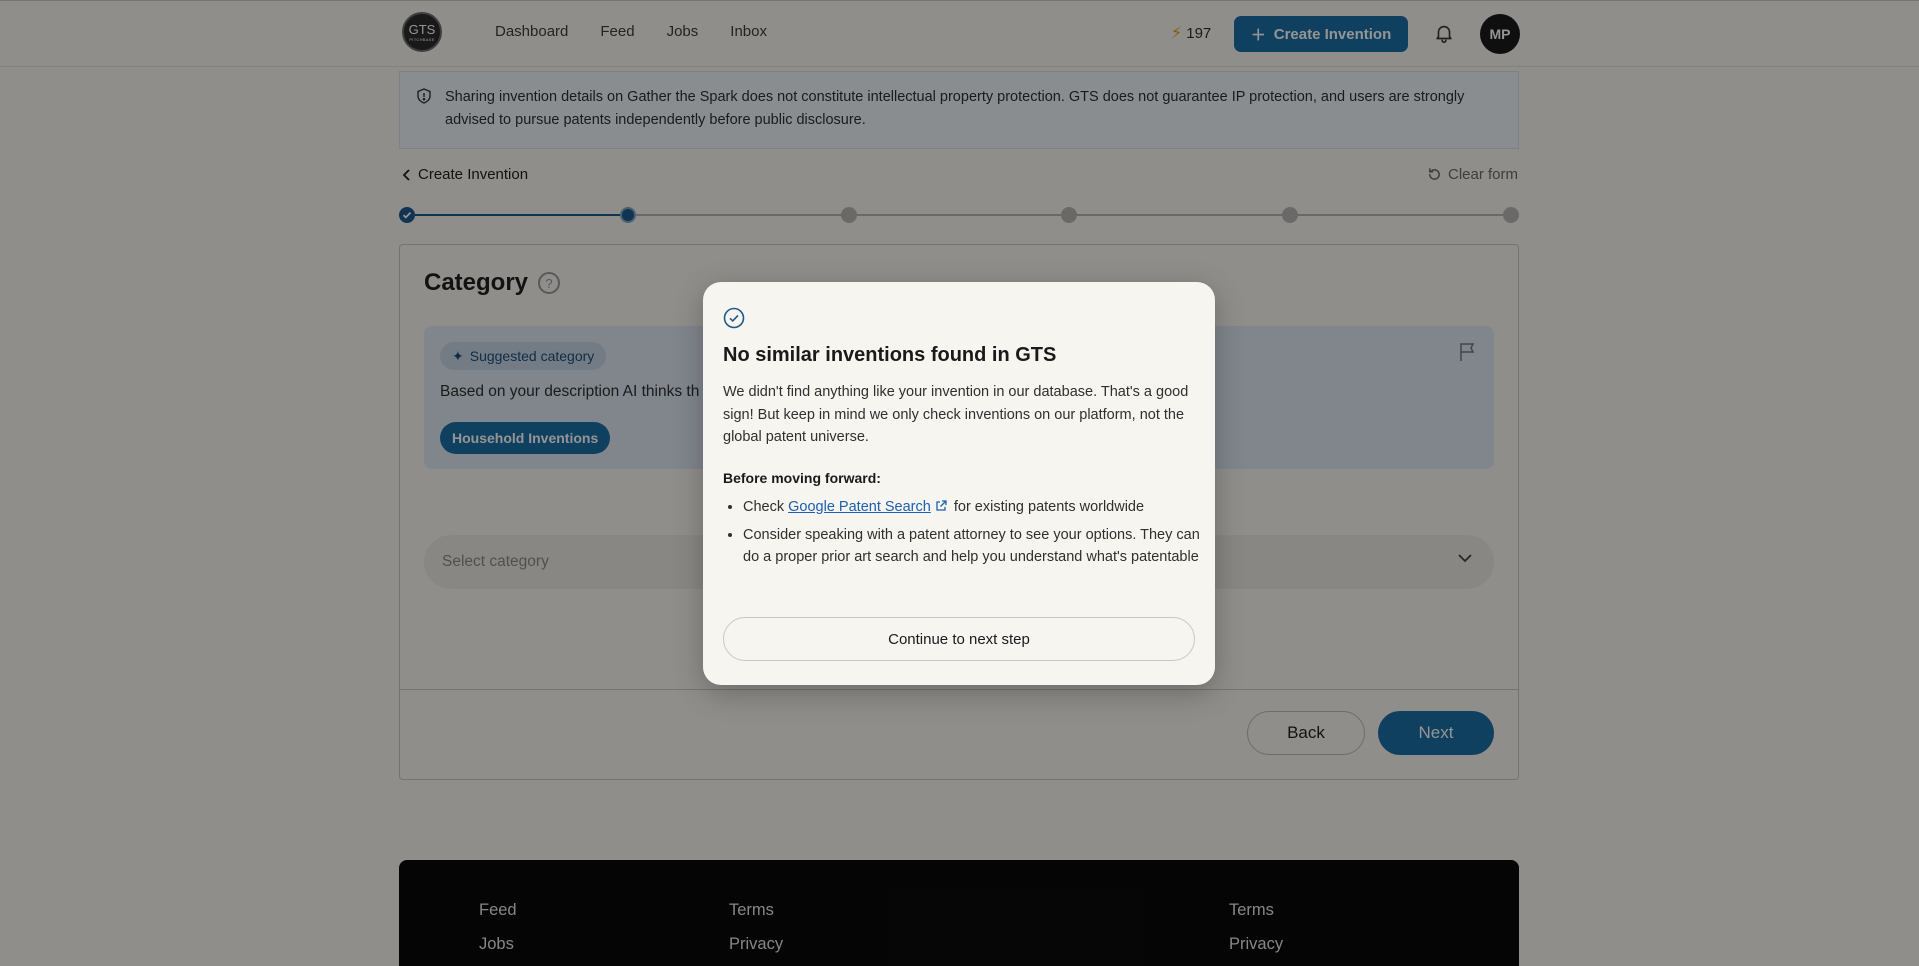 This screenshot has width=1919, height=966. Describe the element at coordinates (802, 478) in the screenshot. I see `before-moving-forward-heading: Before moving forward:` at that location.